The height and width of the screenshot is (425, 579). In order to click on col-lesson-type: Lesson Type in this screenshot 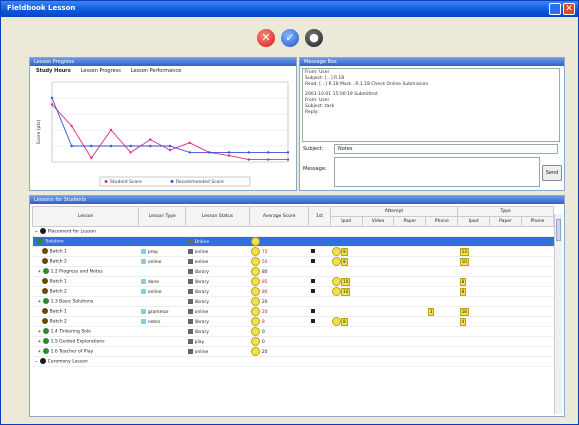, I will do `click(162, 216)`.